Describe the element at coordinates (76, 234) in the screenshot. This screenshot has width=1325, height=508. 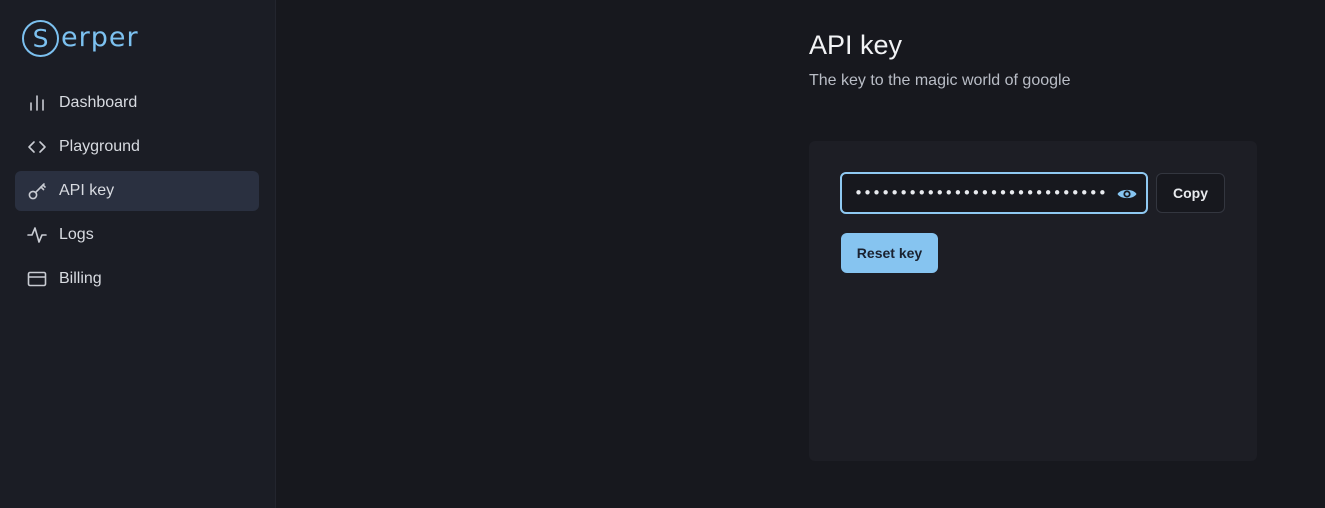
I see `sidebar-item-label: Logs` at that location.